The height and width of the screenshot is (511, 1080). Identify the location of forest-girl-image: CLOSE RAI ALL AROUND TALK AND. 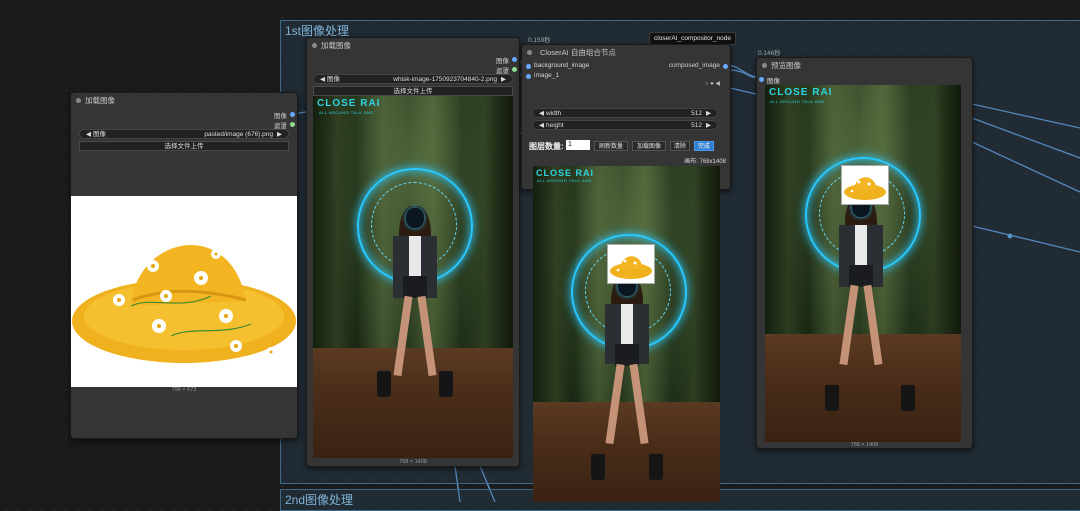
(413, 277).